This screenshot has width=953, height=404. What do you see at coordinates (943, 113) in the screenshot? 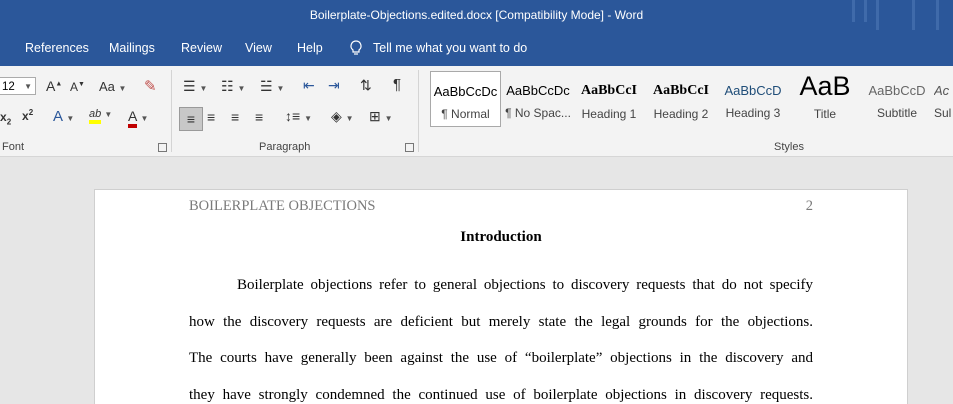
I see `style-name: Sul` at bounding box center [943, 113].